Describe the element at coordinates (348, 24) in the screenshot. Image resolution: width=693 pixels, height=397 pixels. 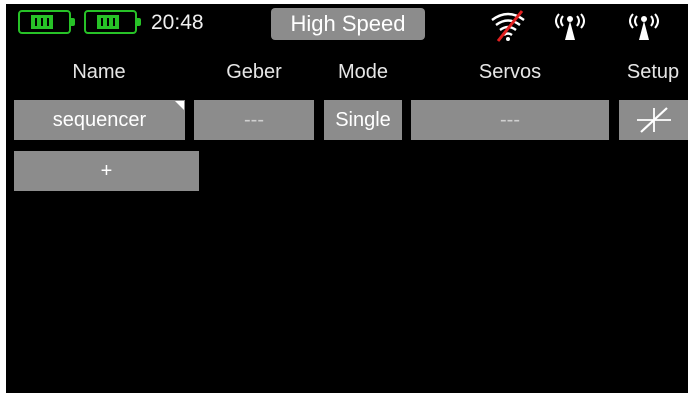
I see `high-speed-button: High Speed` at that location.